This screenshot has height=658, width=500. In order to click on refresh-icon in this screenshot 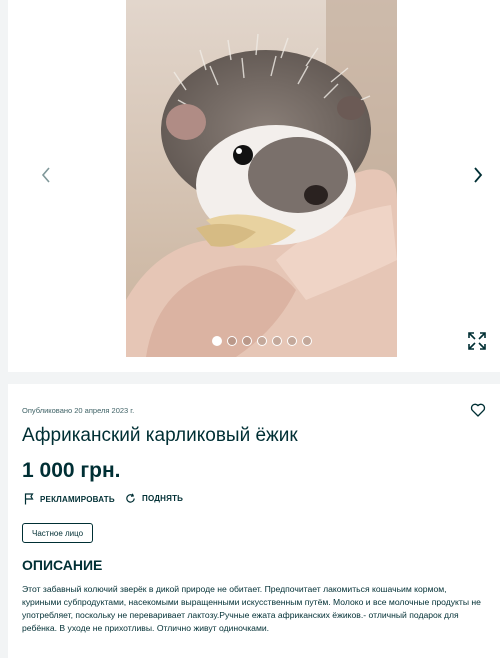, I will do `click(130, 498)`.